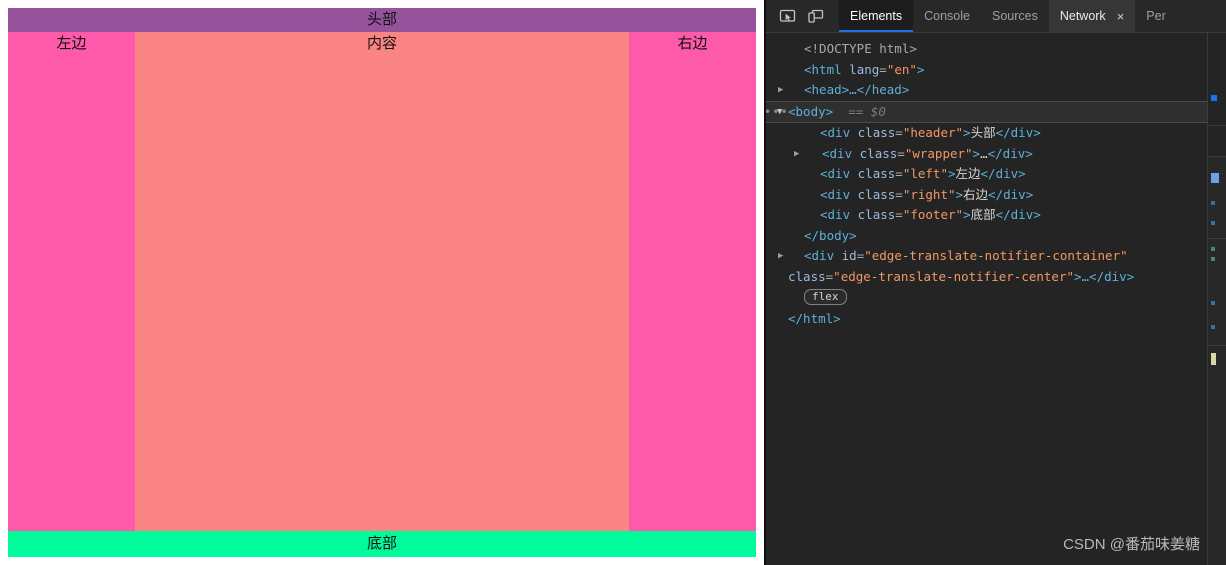 The image size is (1226, 565). What do you see at coordinates (996, 255) in the screenshot?
I see `notifier-id-value: "edge-translate-notifier-container"` at bounding box center [996, 255].